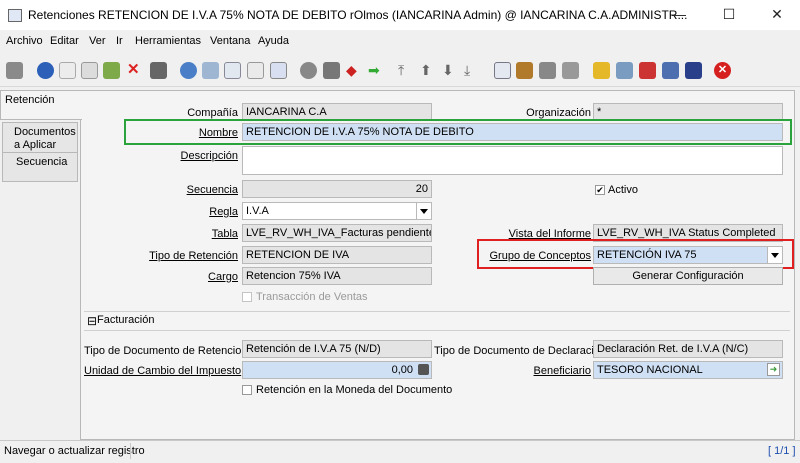 This screenshot has height=463, width=800. What do you see at coordinates (647, 70) in the screenshot?
I see `workflow-icon` at bounding box center [647, 70].